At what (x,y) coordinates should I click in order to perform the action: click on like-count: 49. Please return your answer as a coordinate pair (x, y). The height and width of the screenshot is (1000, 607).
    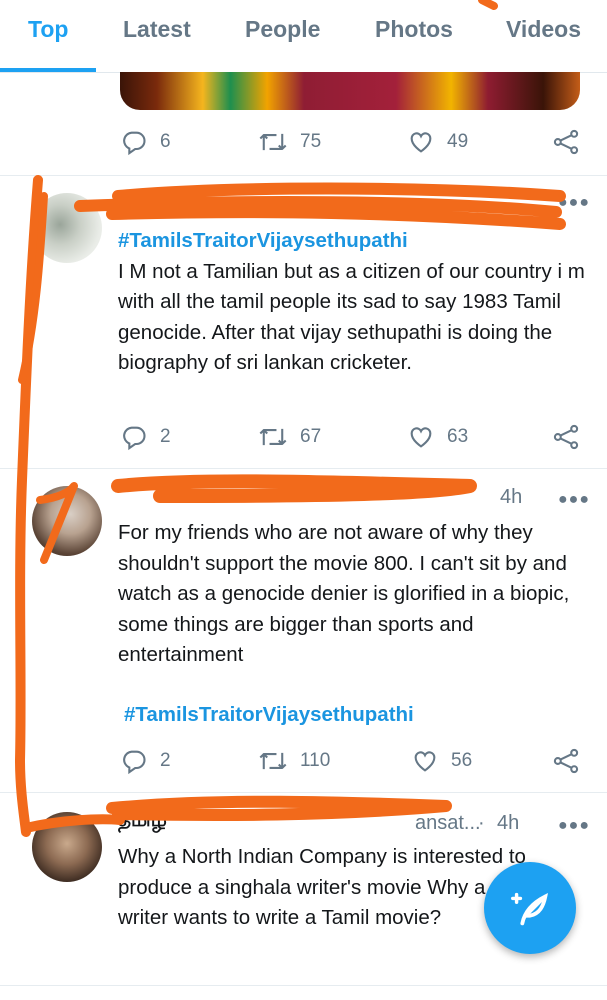
    Looking at the image, I should click on (458, 141).